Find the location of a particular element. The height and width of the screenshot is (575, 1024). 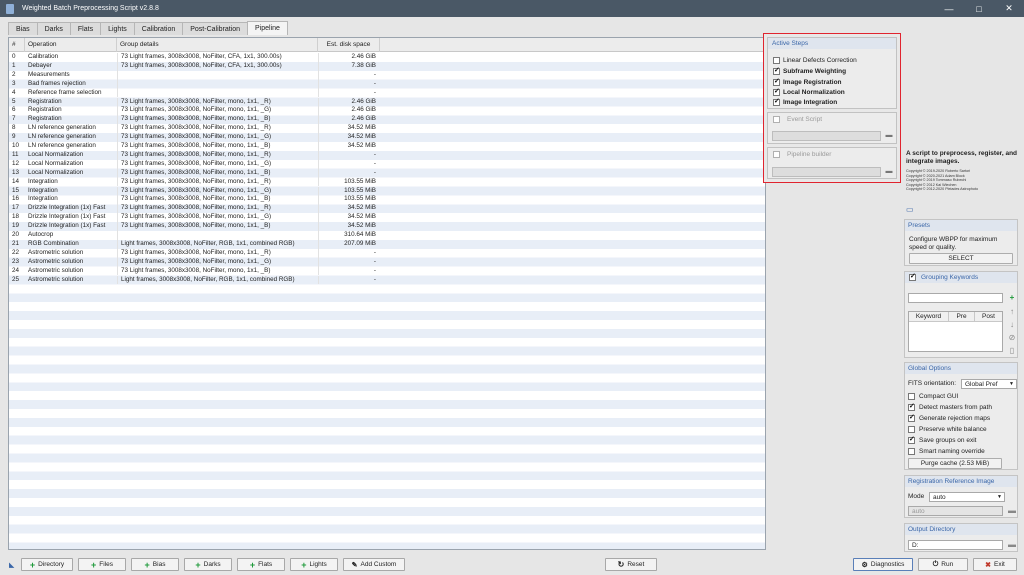

checkbox-rejection-maps is located at coordinates (911, 417).